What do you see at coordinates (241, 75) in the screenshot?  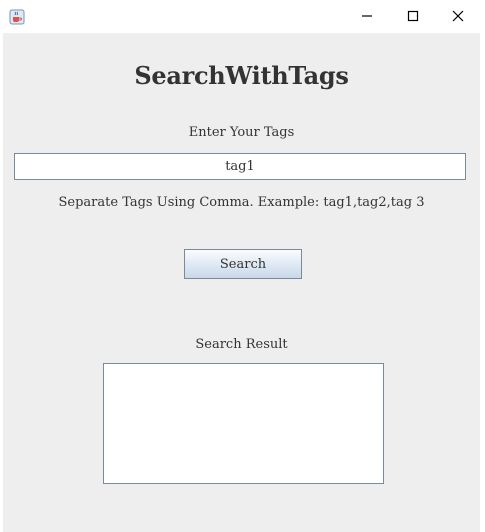 I see `app-title: SearchWithTags` at bounding box center [241, 75].